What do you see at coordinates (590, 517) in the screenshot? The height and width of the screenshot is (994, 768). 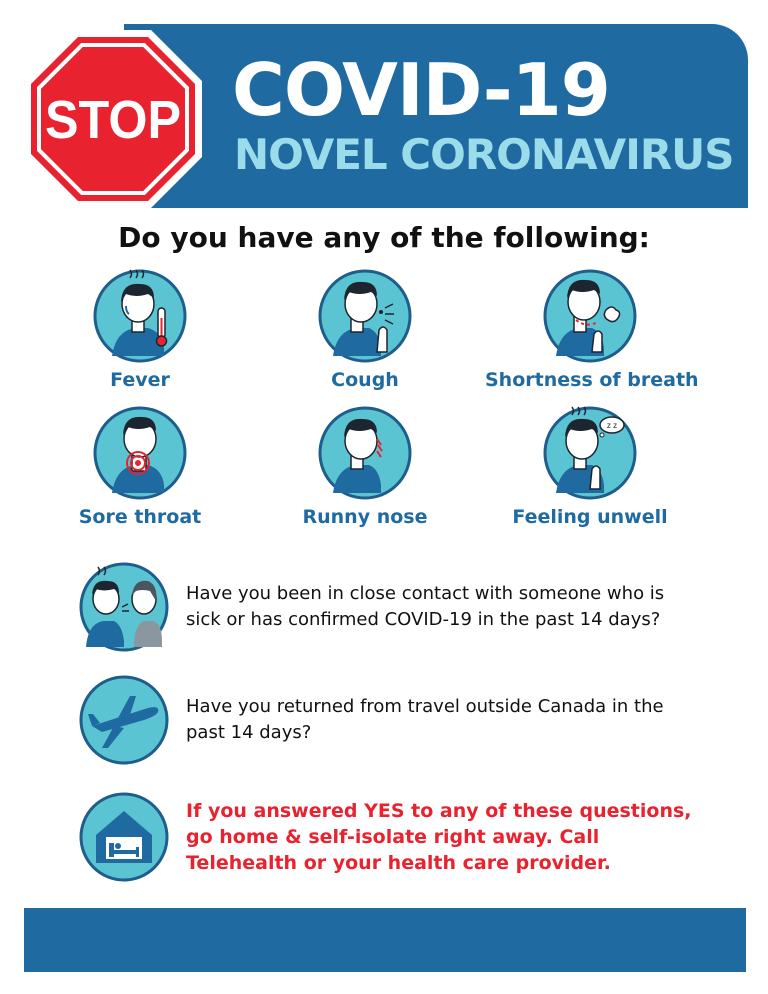 I see `symptom-label: Feeling unwell` at bounding box center [590, 517].